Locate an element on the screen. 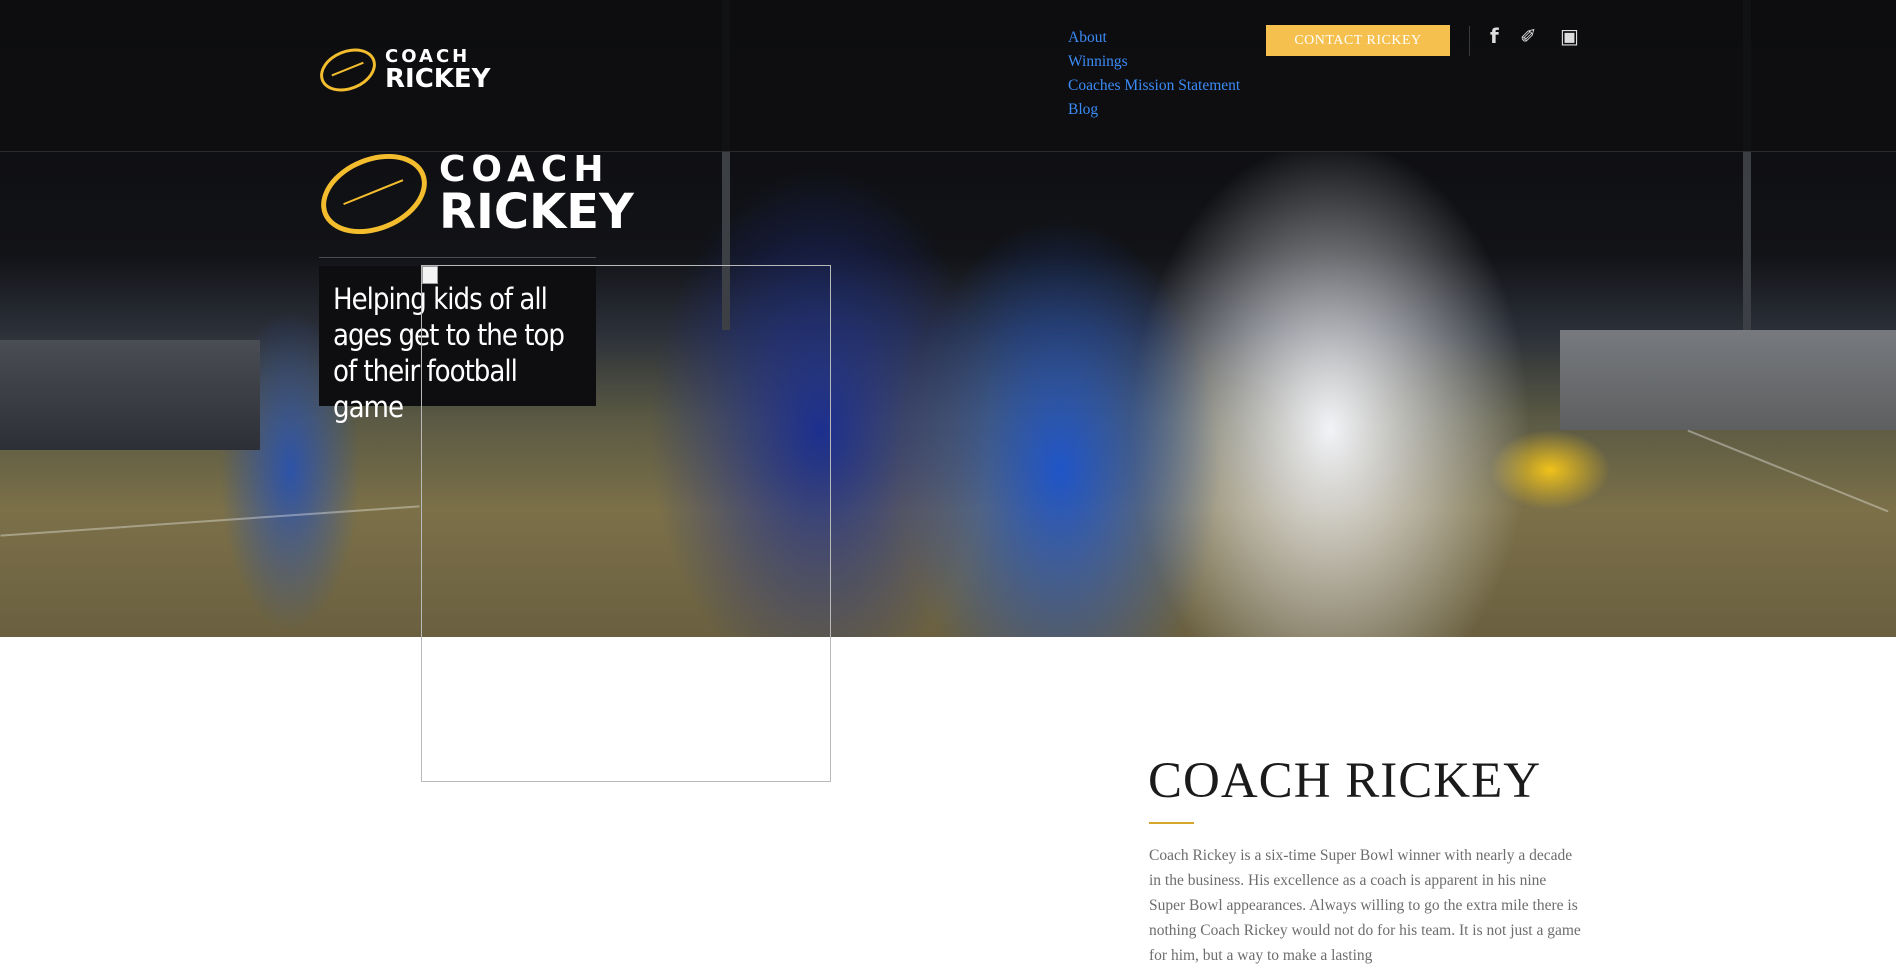  logo-line-2: RICKEY is located at coordinates (438, 79).